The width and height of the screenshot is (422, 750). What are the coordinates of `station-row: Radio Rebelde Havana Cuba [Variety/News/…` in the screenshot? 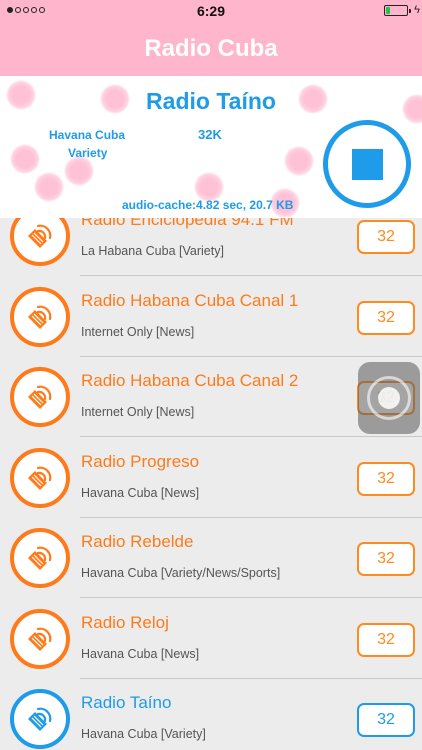 It's located at (211, 558).